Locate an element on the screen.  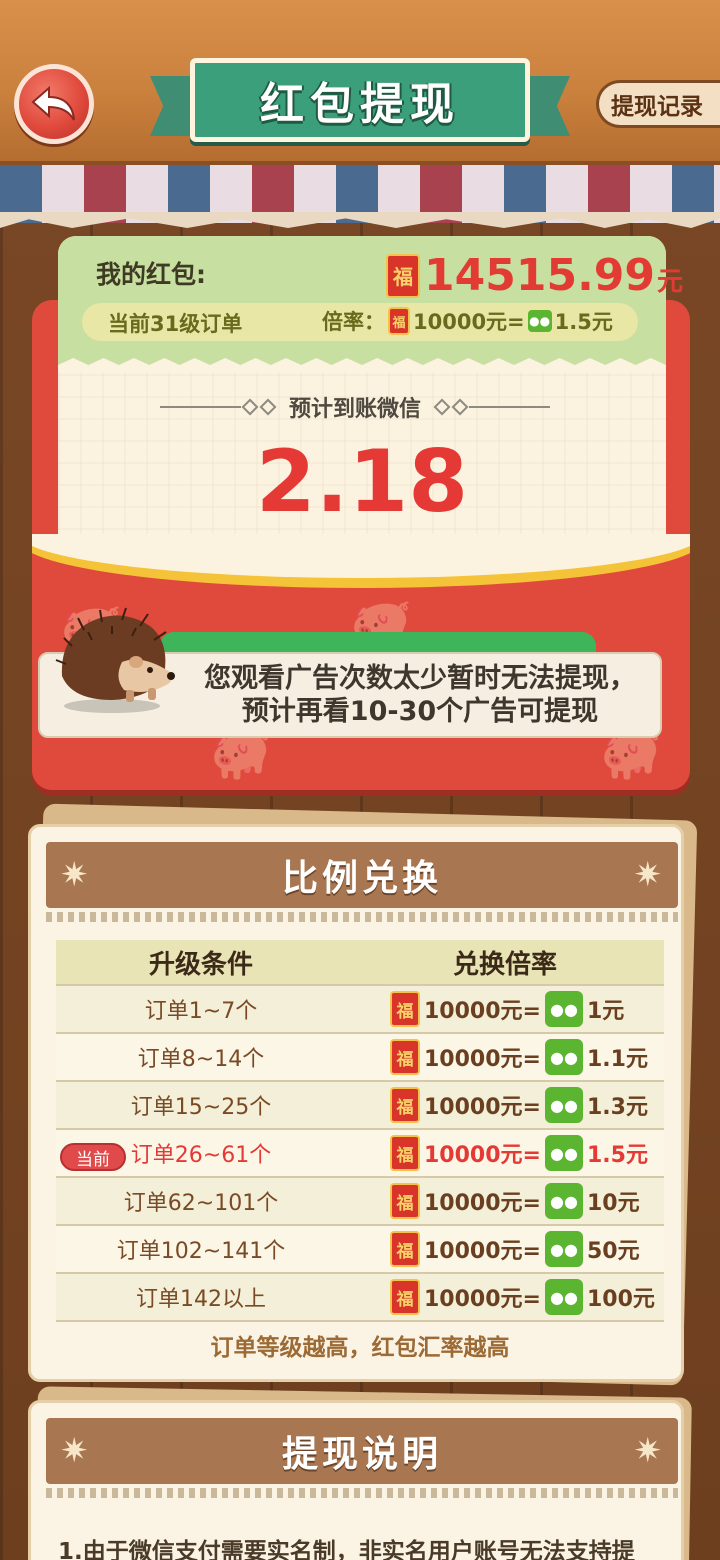
expected-amount: 2.18 is located at coordinates (362, 482).